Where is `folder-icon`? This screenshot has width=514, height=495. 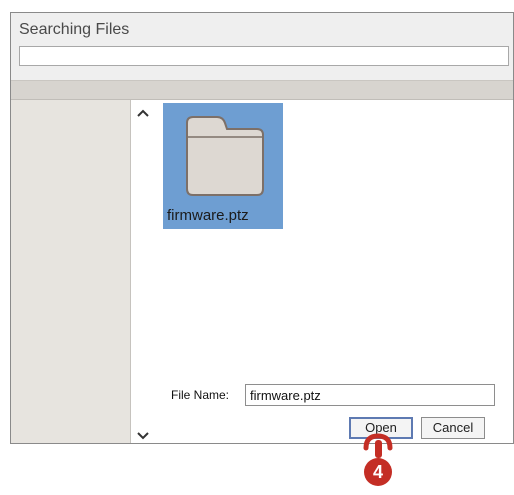 folder-icon is located at coordinates (225, 156).